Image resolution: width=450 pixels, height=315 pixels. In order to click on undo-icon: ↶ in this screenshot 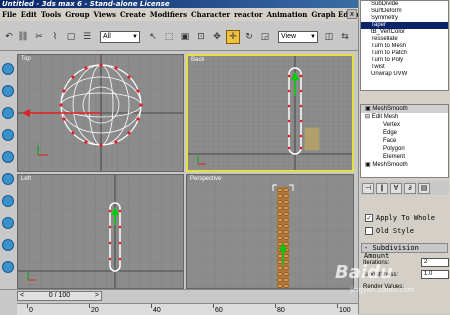, I will do `click(9, 37)`.